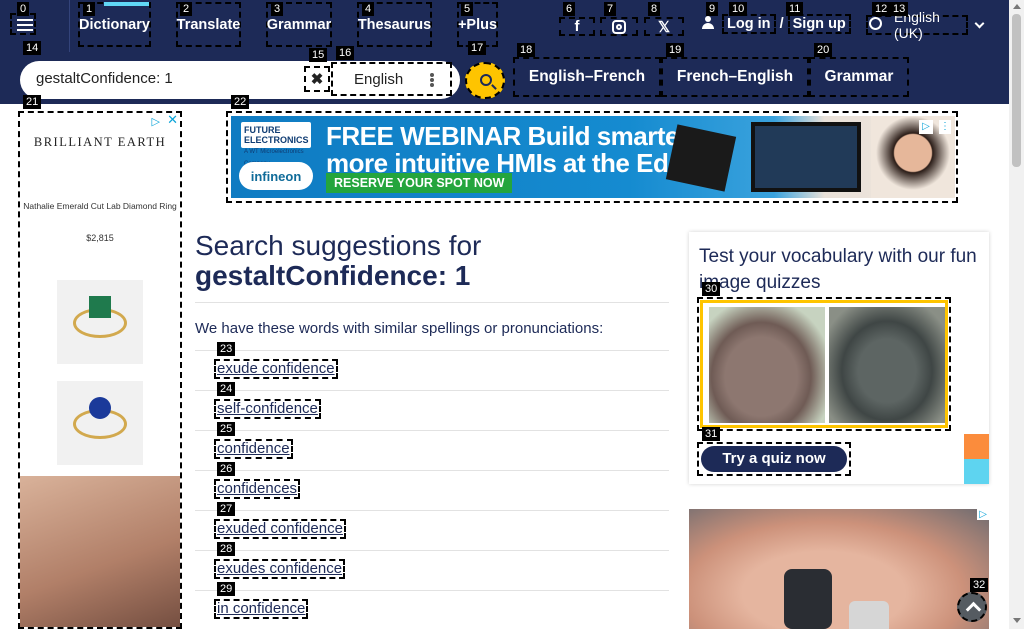  I want to click on try-quiz-button: Try a quiz now, so click(774, 459).